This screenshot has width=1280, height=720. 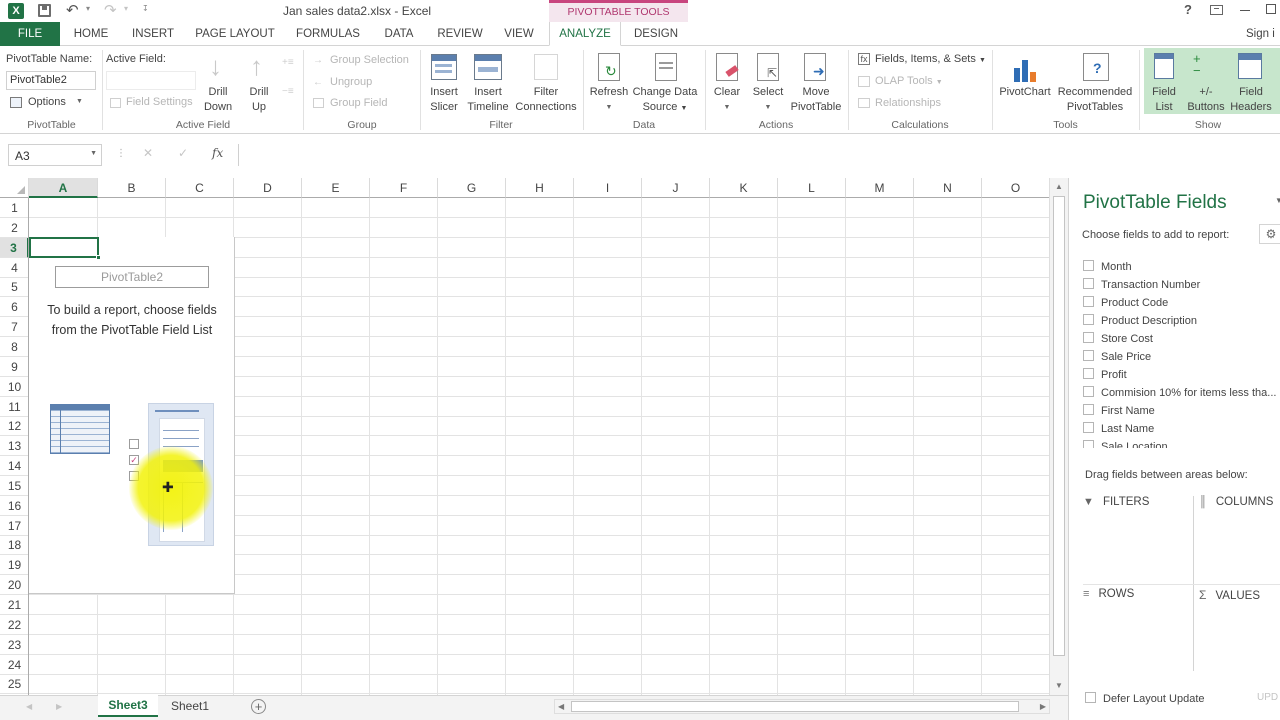 What do you see at coordinates (1119, 411) in the screenshot?
I see `field-item: First Name` at bounding box center [1119, 411].